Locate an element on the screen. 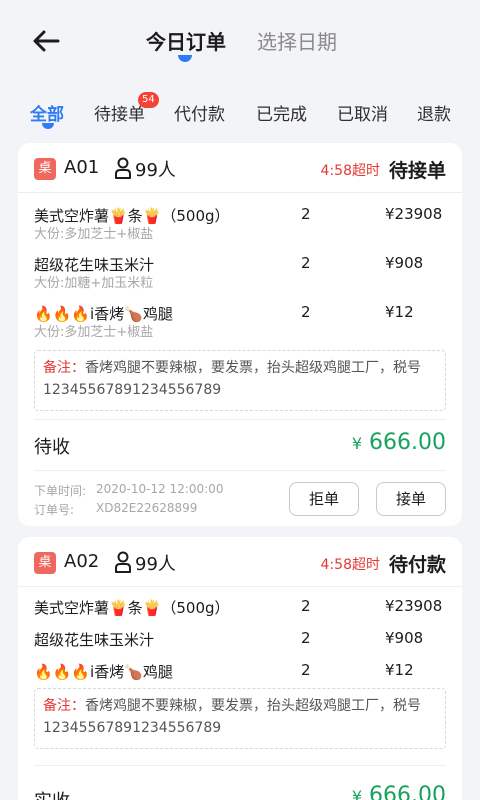  filter-all: 全部 is located at coordinates (47, 112).